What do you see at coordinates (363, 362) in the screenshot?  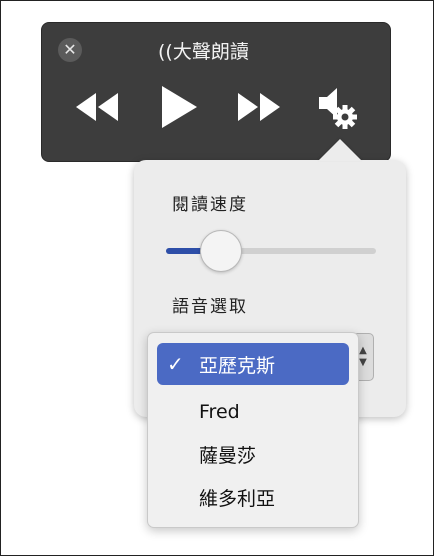 I see `chevron-down-icon: ▼` at bounding box center [363, 362].